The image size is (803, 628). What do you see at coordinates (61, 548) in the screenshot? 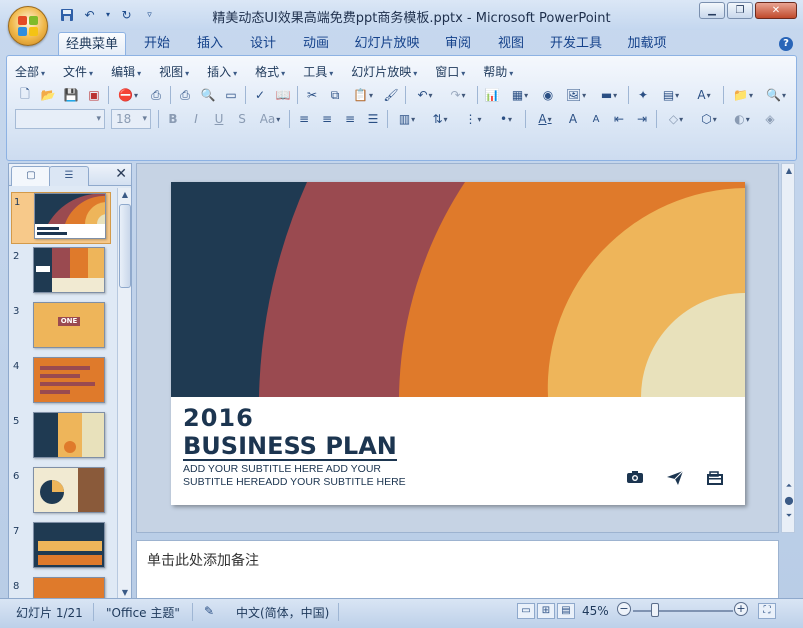
I see `slide-thumbnail-7: 7` at bounding box center [61, 548].